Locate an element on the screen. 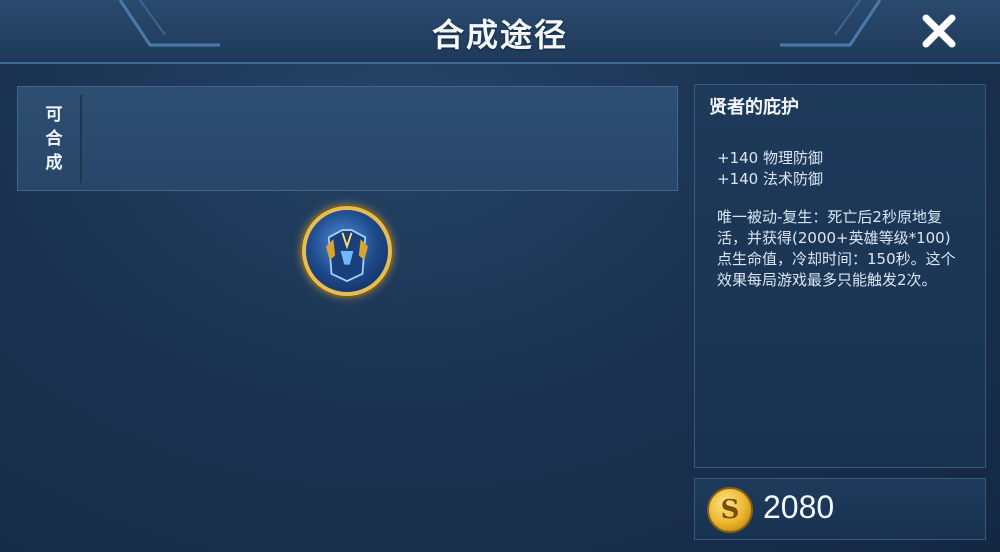 The image size is (1000, 552). item-stat: +140 法术防御 is located at coordinates (770, 179).